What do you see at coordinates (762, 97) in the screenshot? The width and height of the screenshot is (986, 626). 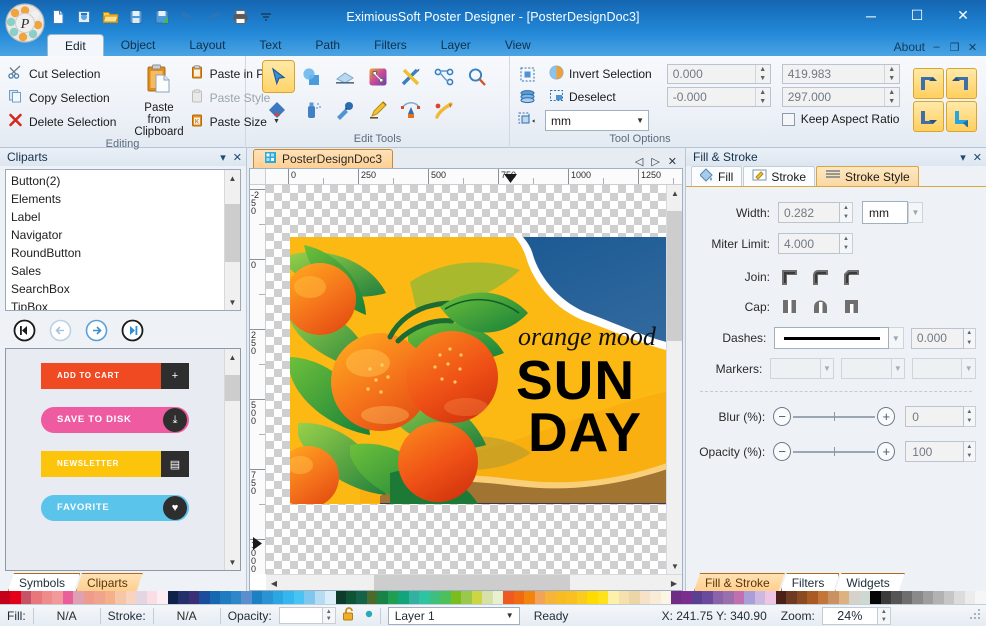 I see `y-spinner-arrows: ▲ ▼` at bounding box center [762, 97].